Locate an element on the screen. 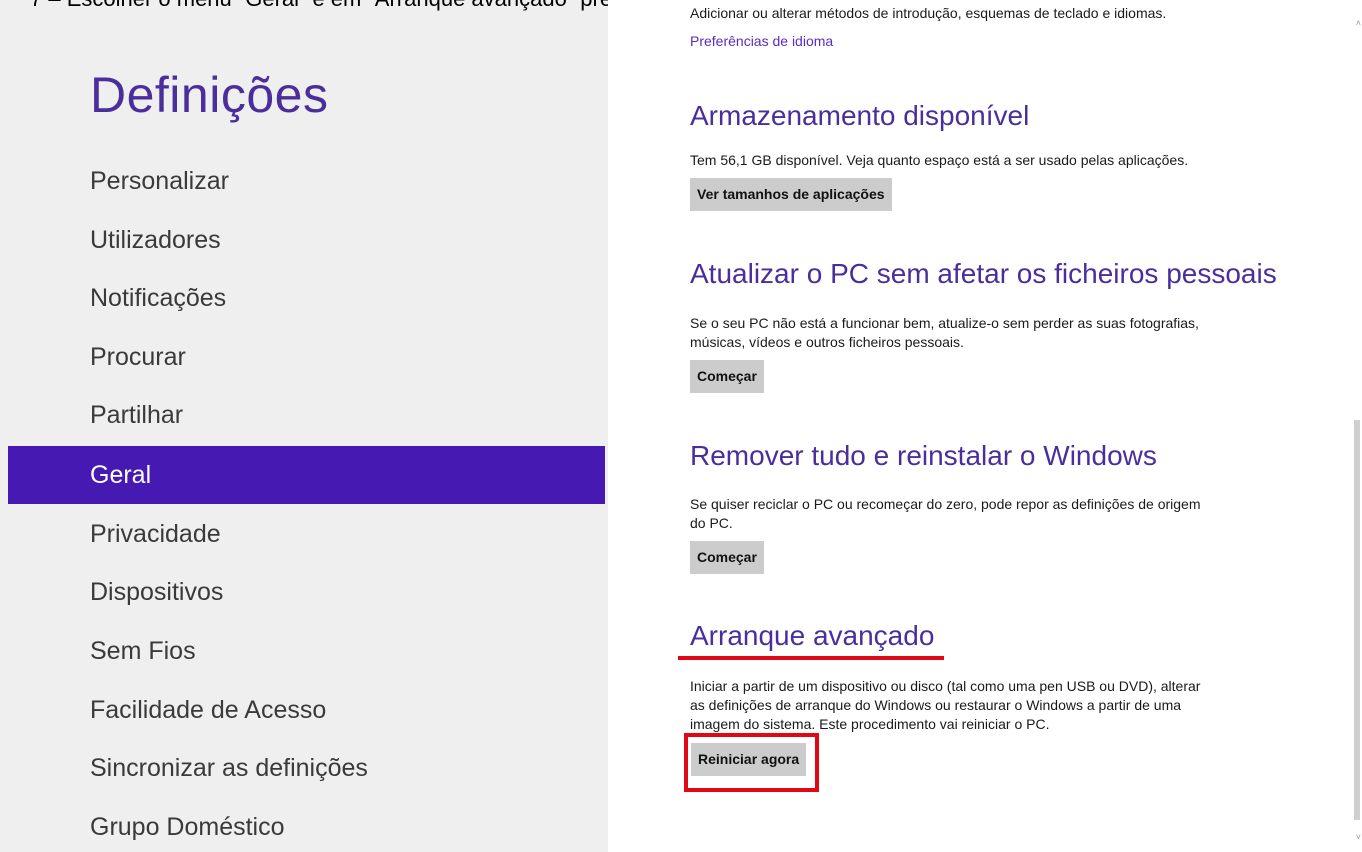 Image resolution: width=1362 pixels, height=852 pixels. sidebar-item-sincronizar: Sincronizar as definições is located at coordinates (306, 768).